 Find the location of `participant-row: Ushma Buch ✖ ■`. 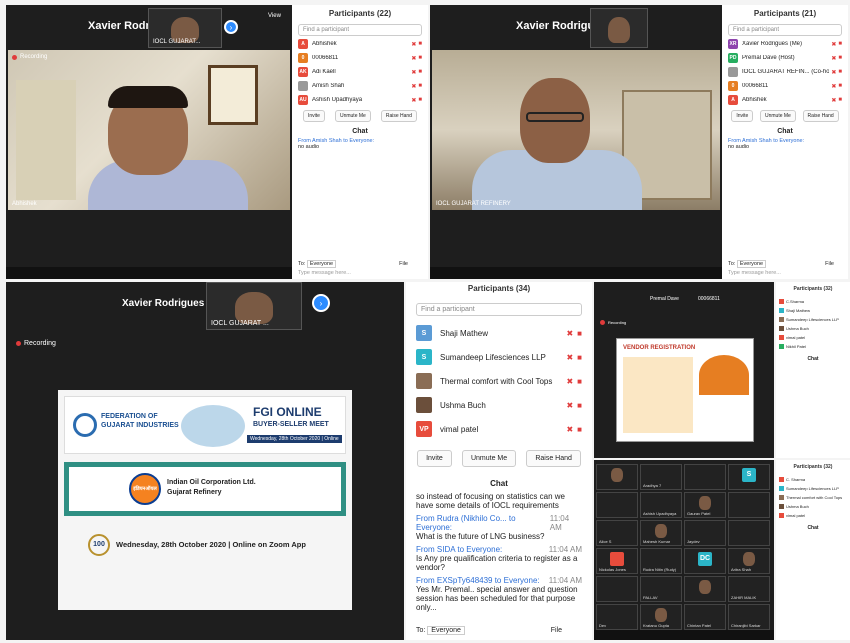

participant-row: Ushma Buch ✖ ■ is located at coordinates (499, 405).